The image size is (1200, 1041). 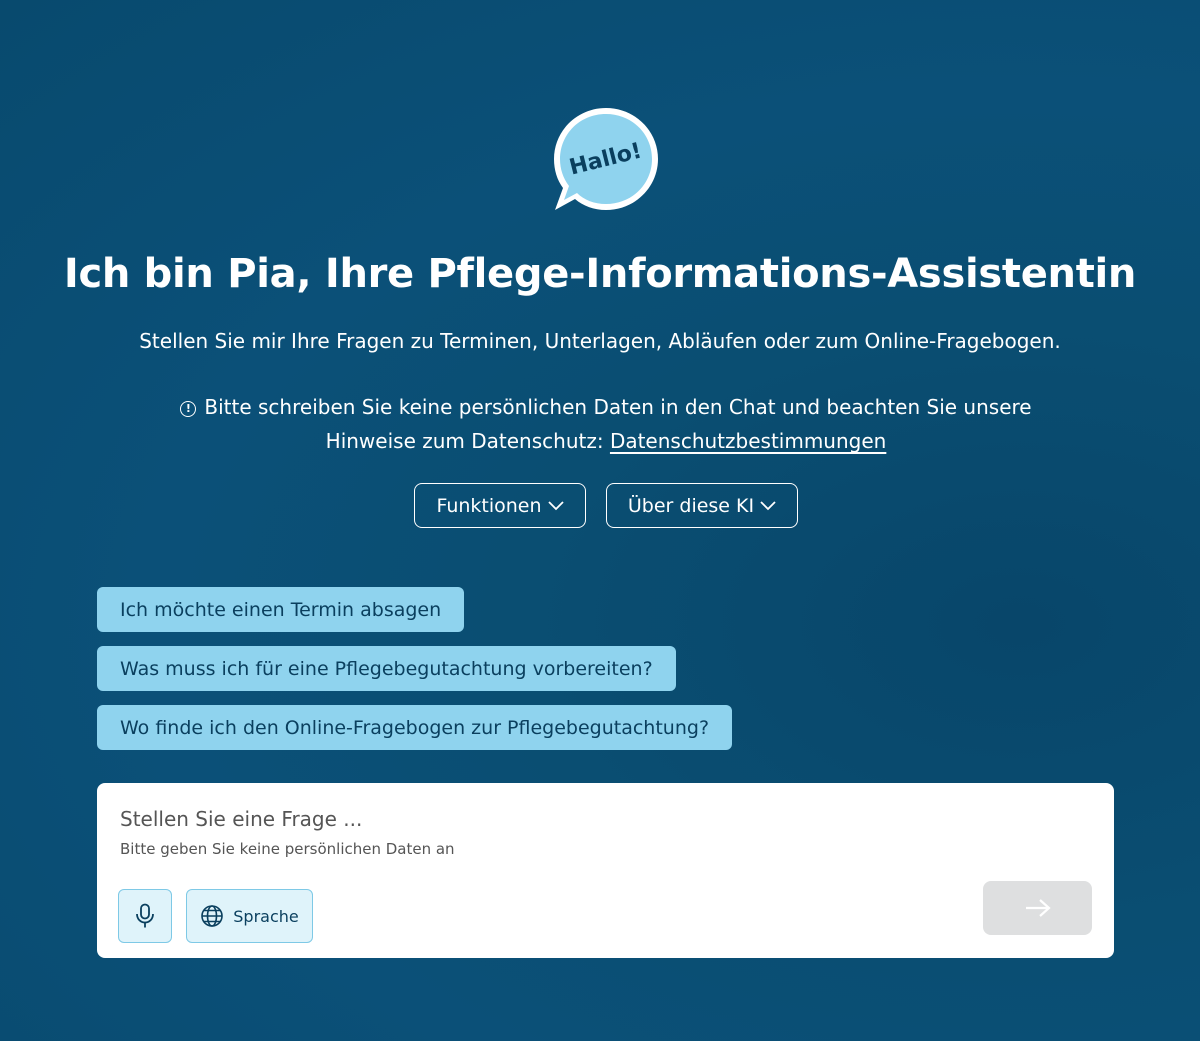 I want to click on arrow-right-icon, so click(x=1038, y=908).